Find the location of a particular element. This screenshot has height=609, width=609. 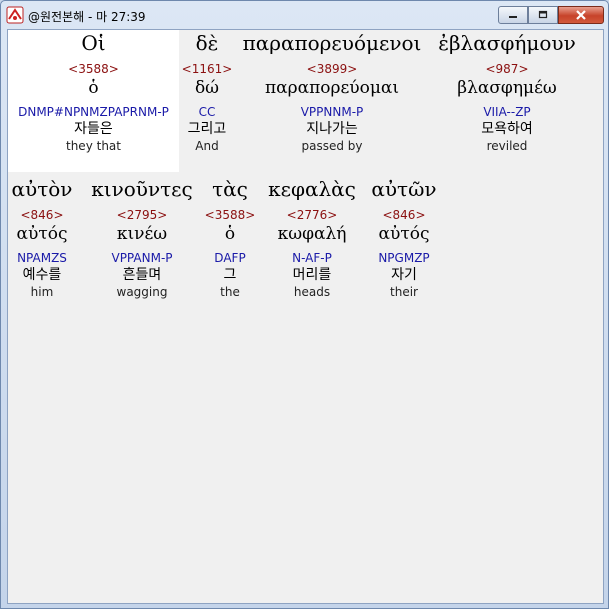

english-gloss: him is located at coordinates (42, 292).